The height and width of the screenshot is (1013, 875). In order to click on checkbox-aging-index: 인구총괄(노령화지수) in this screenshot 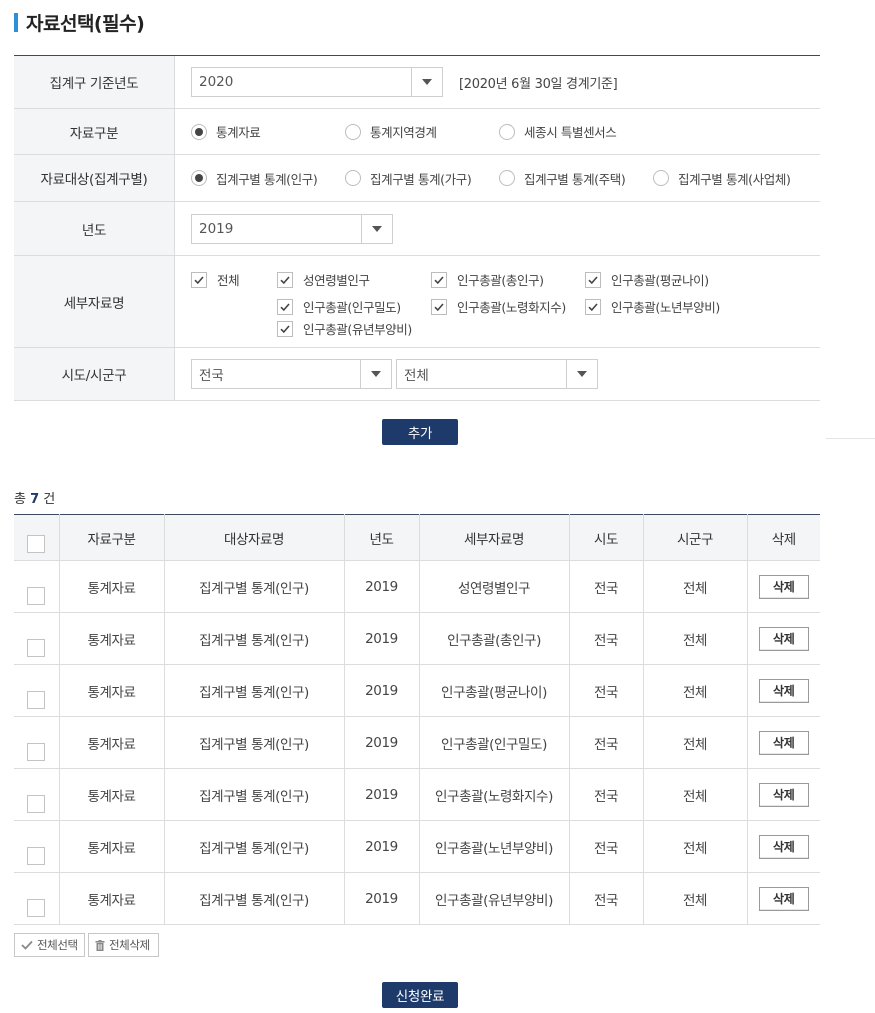, I will do `click(498, 306)`.